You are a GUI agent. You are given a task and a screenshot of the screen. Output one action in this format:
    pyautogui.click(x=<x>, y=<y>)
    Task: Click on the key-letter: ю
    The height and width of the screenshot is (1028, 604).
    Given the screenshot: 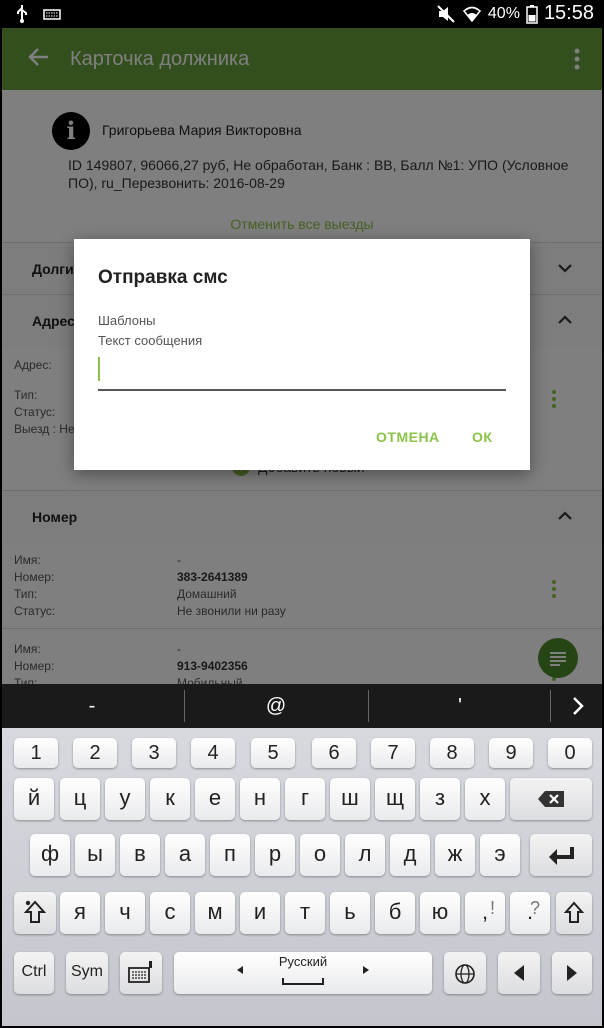 What is the action you would take?
    pyautogui.click(x=440, y=913)
    